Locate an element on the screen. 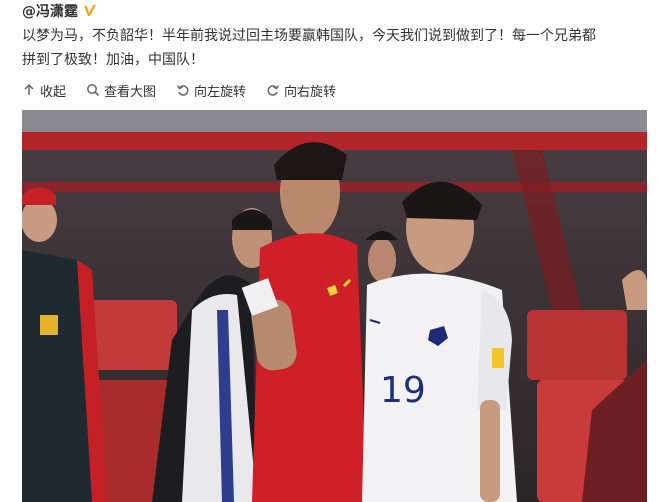 This screenshot has height=502, width=659. post-text-line-2: 拼到了极致！加油，中国队！ is located at coordinates (113, 60).